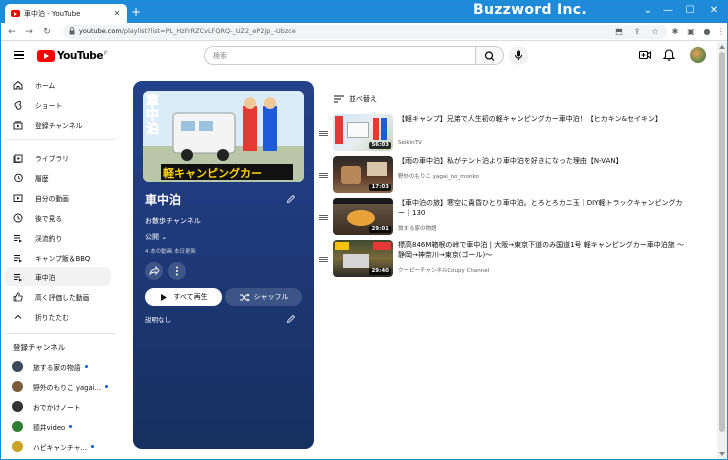 The height and width of the screenshot is (460, 728). Describe the element at coordinates (543, 119) in the screenshot. I see `video-title: 【軽キャンプ】兄弟で人生初の軽キャンピングカー車中泊！【ヒカキン&セイキン】` at that location.